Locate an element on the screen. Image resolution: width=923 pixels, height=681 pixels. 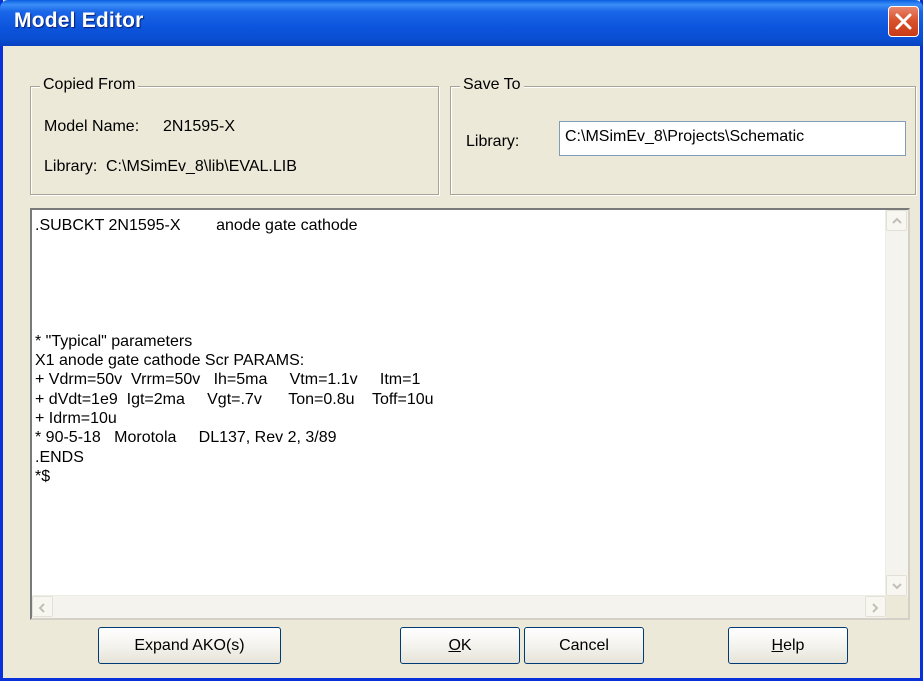
scroll-right-button is located at coordinates (875, 606).